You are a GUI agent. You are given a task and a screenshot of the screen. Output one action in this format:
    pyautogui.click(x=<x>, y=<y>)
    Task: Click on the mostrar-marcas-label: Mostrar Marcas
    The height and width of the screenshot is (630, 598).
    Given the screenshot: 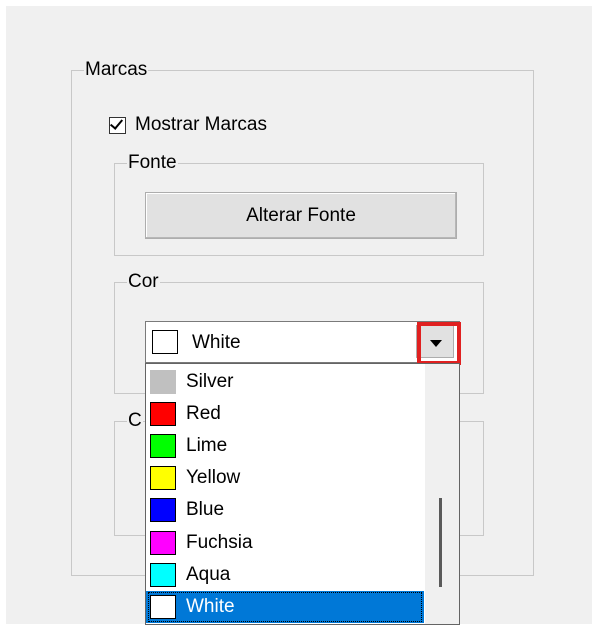 What is the action you would take?
    pyautogui.click(x=201, y=124)
    